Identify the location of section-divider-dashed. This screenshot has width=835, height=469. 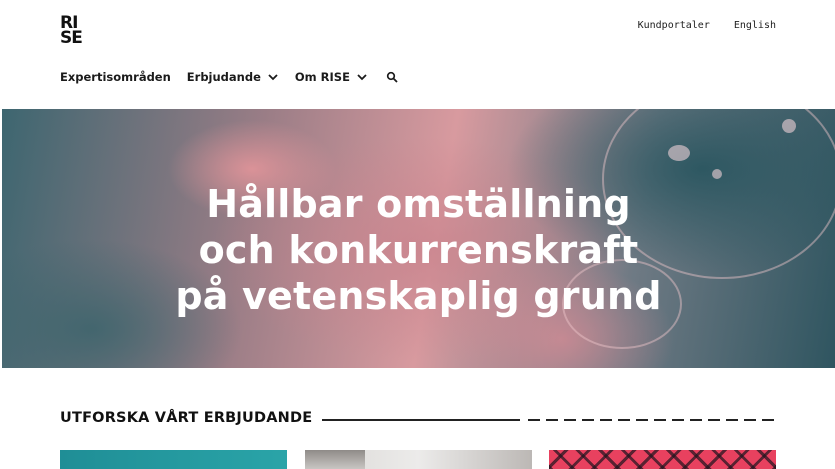
(652, 420).